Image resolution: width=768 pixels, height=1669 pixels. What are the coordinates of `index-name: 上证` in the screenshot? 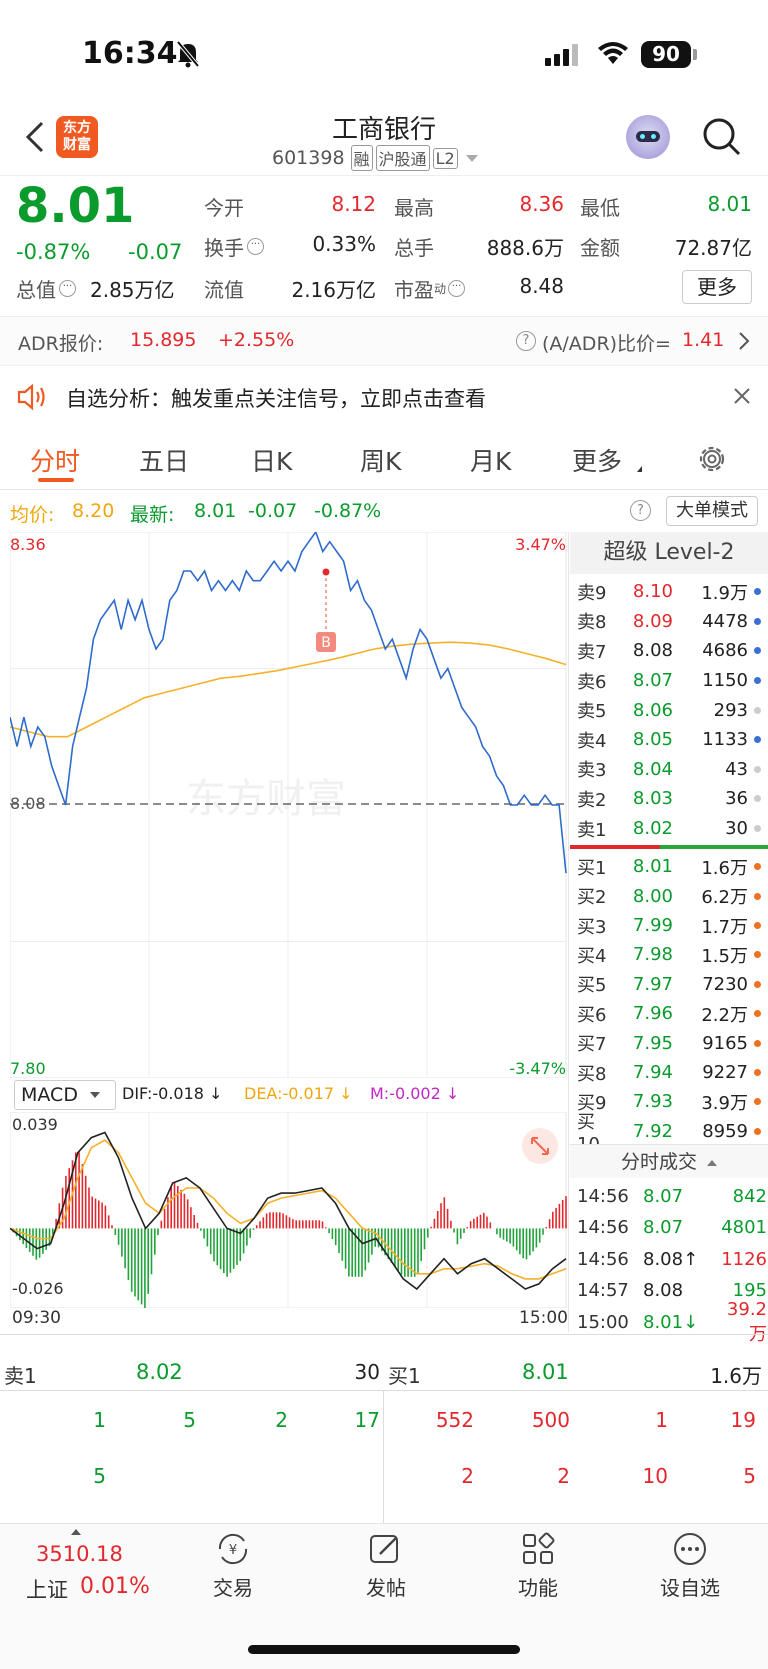 It's located at (47, 1589).